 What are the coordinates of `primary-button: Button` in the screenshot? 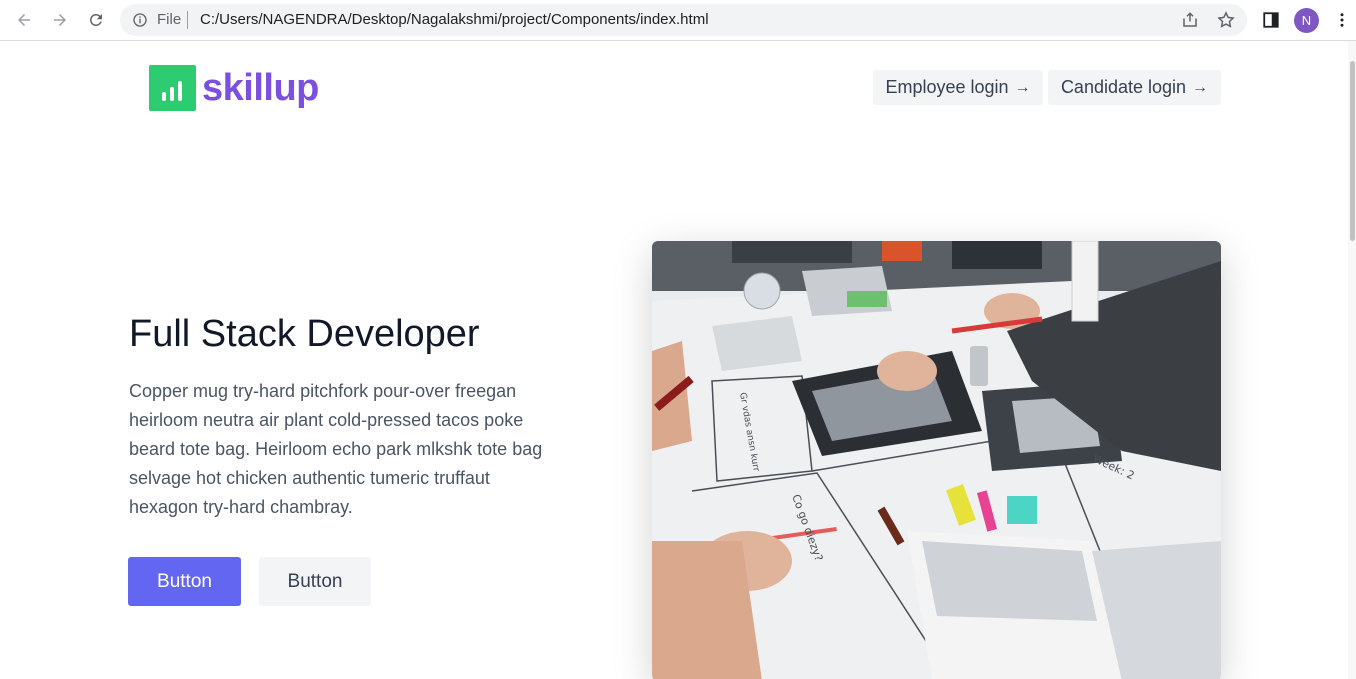 It's located at (184, 581).